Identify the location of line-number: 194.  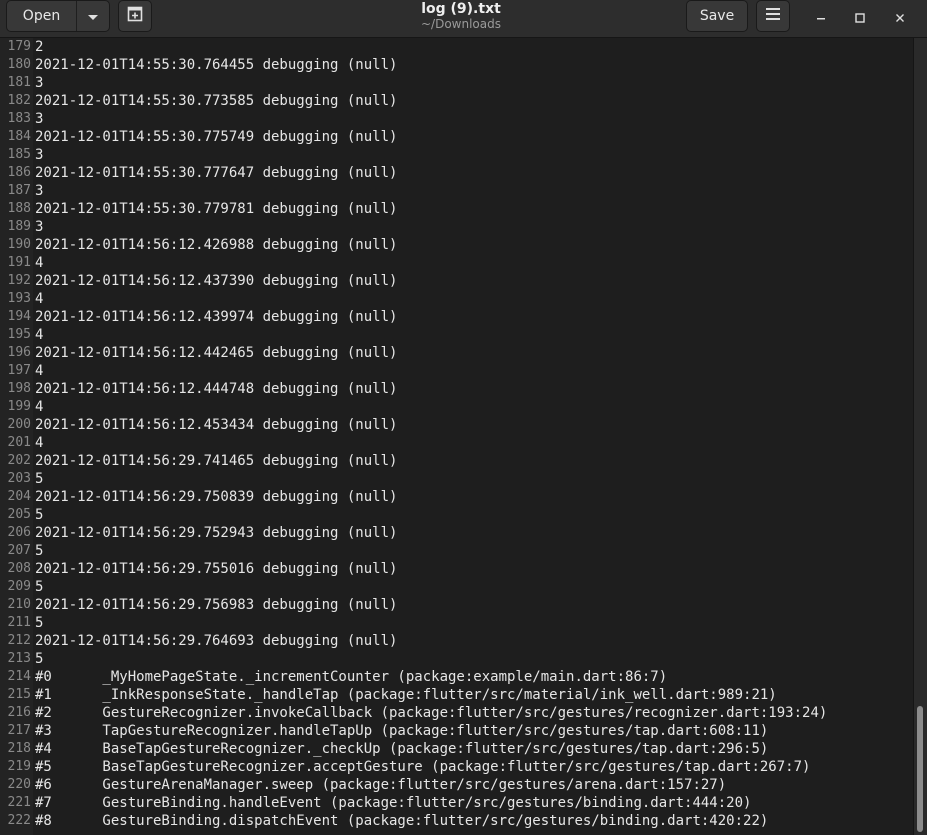
(19, 316).